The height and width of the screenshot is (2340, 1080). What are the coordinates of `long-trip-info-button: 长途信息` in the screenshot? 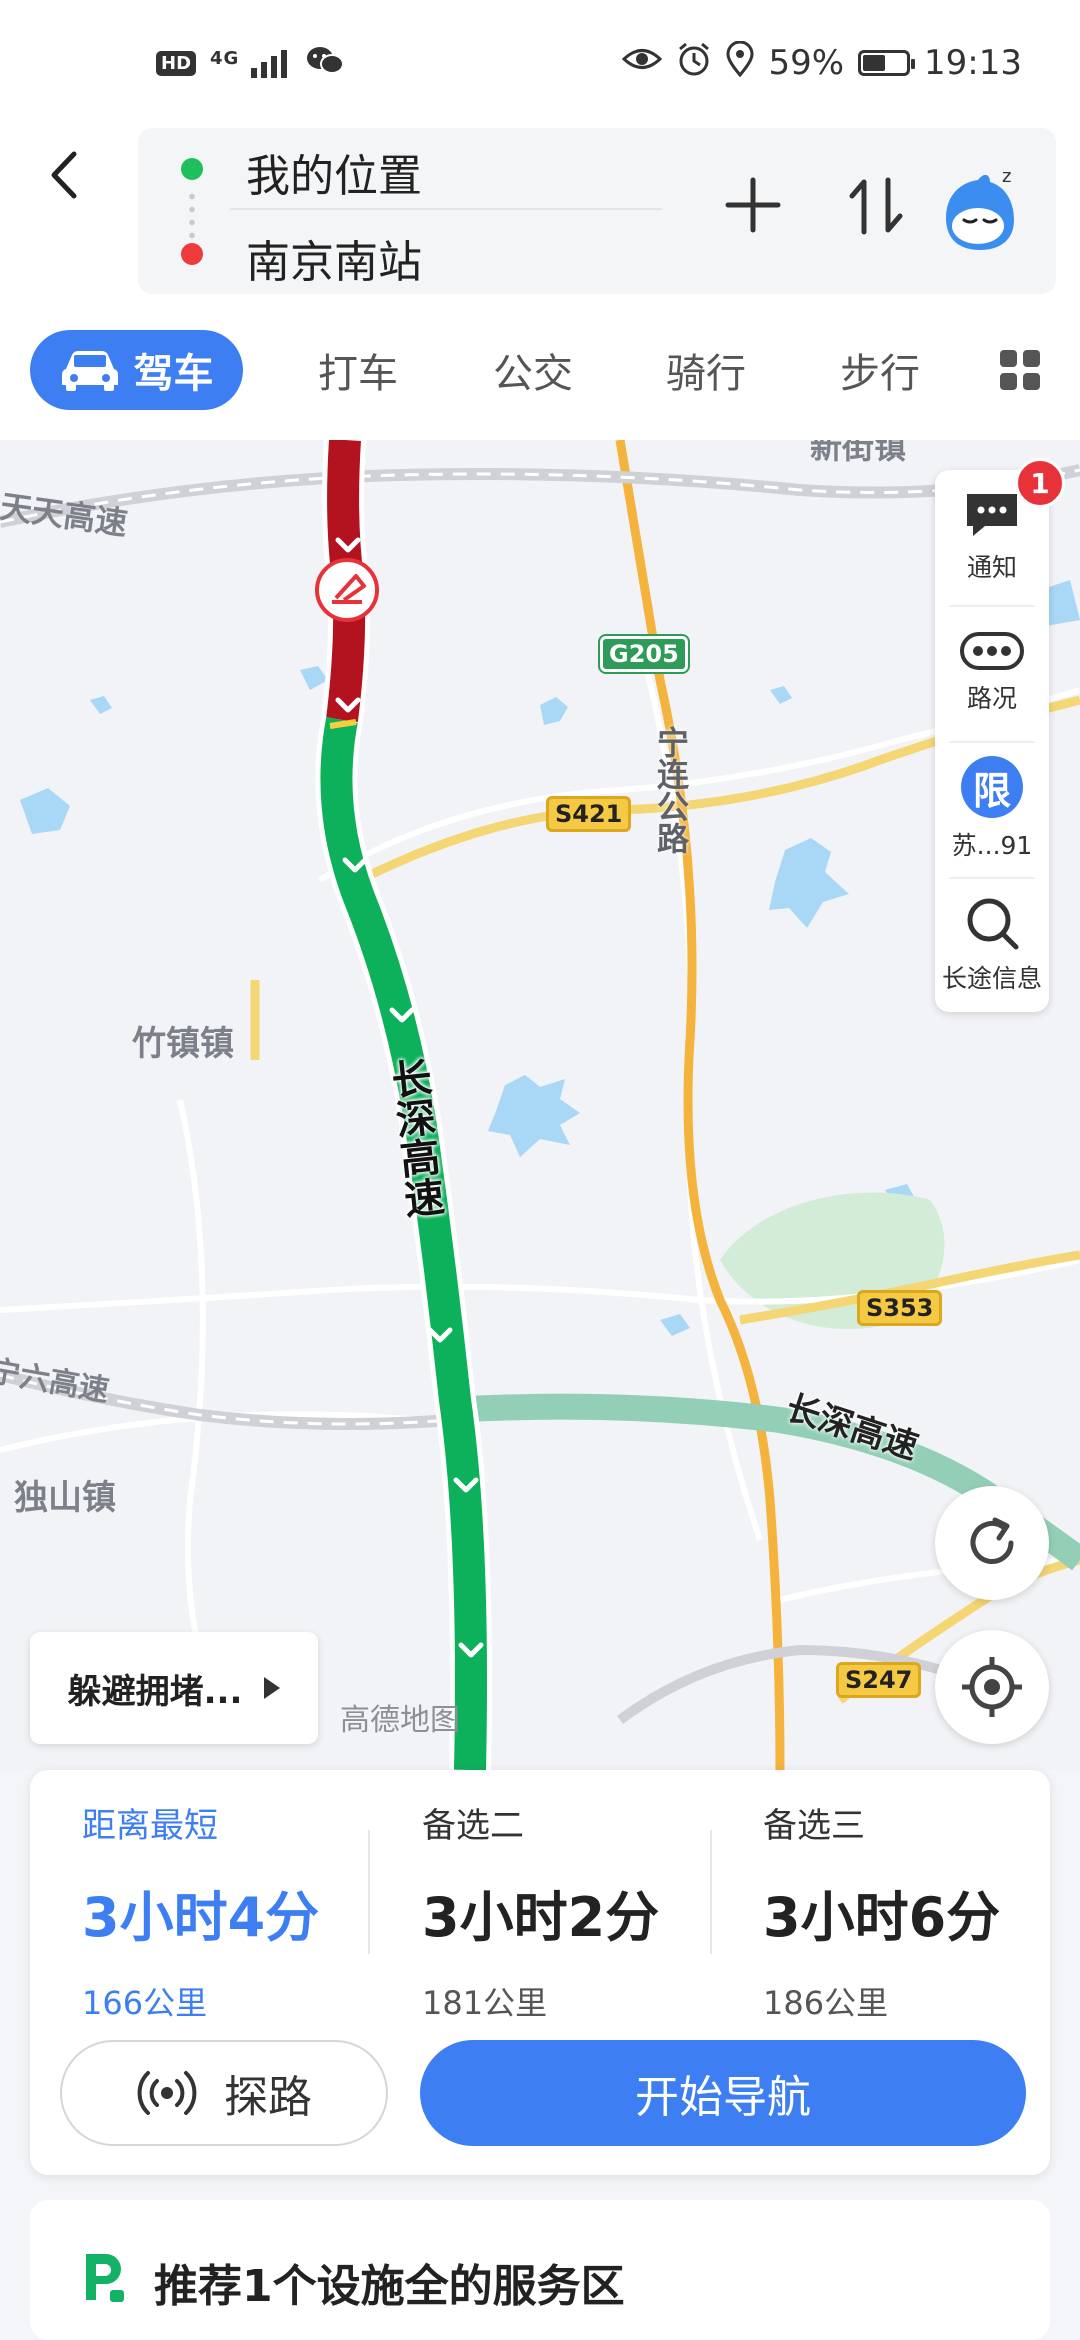 It's located at (992, 945).